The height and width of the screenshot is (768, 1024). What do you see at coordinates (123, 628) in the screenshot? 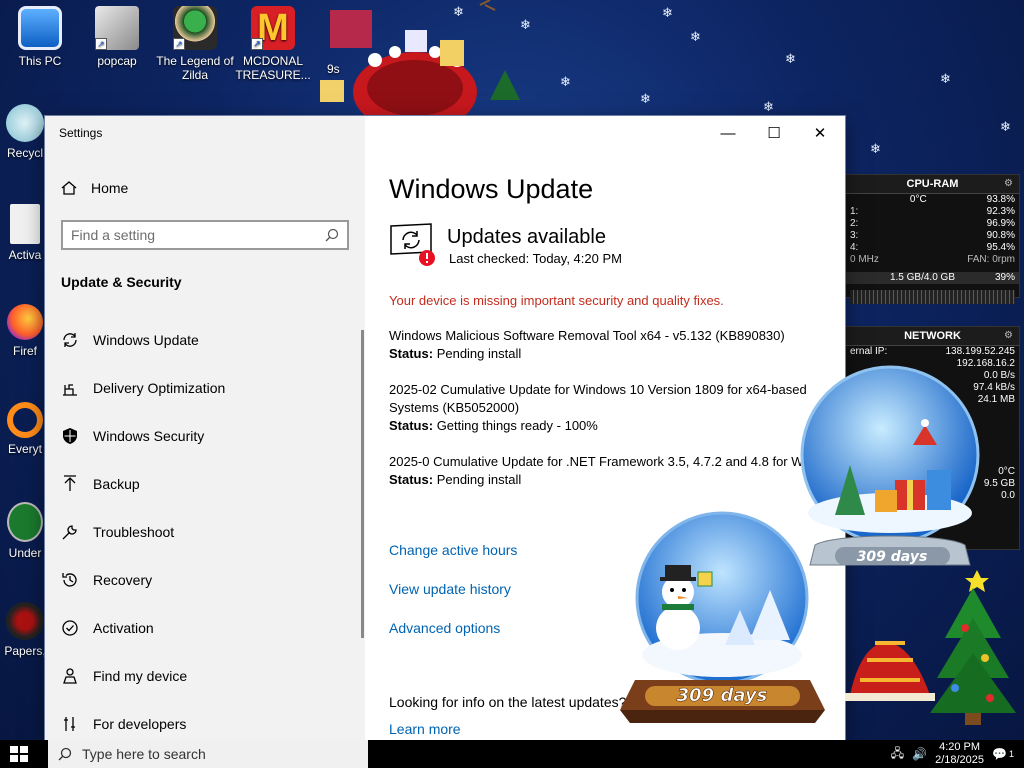
I see `sidebar-item-label: Activation` at bounding box center [123, 628].